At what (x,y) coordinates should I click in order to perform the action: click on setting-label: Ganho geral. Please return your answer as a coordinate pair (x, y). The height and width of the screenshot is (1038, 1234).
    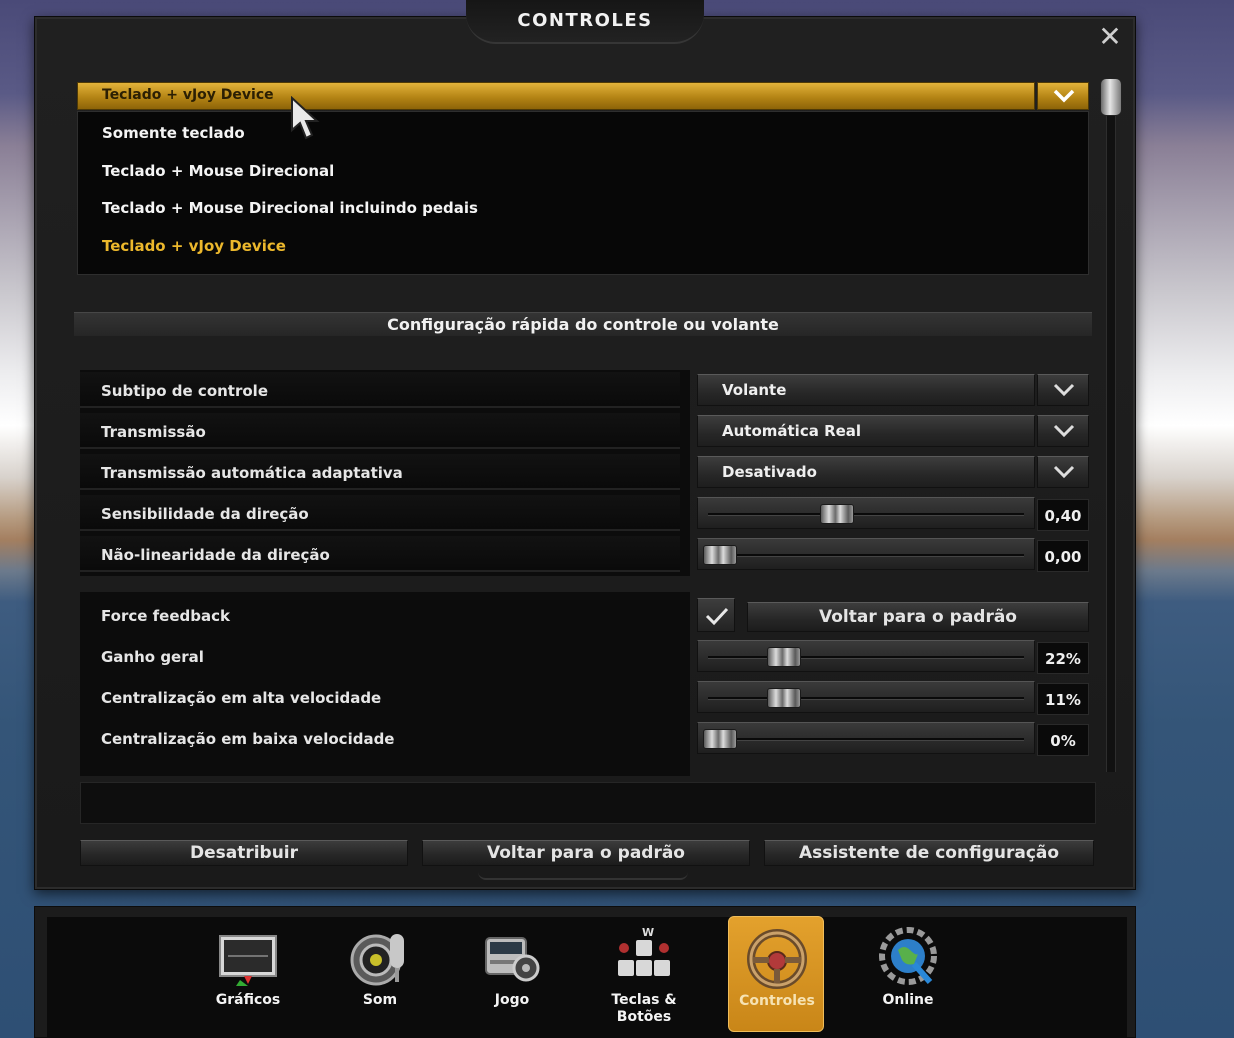
    Looking at the image, I should click on (152, 657).